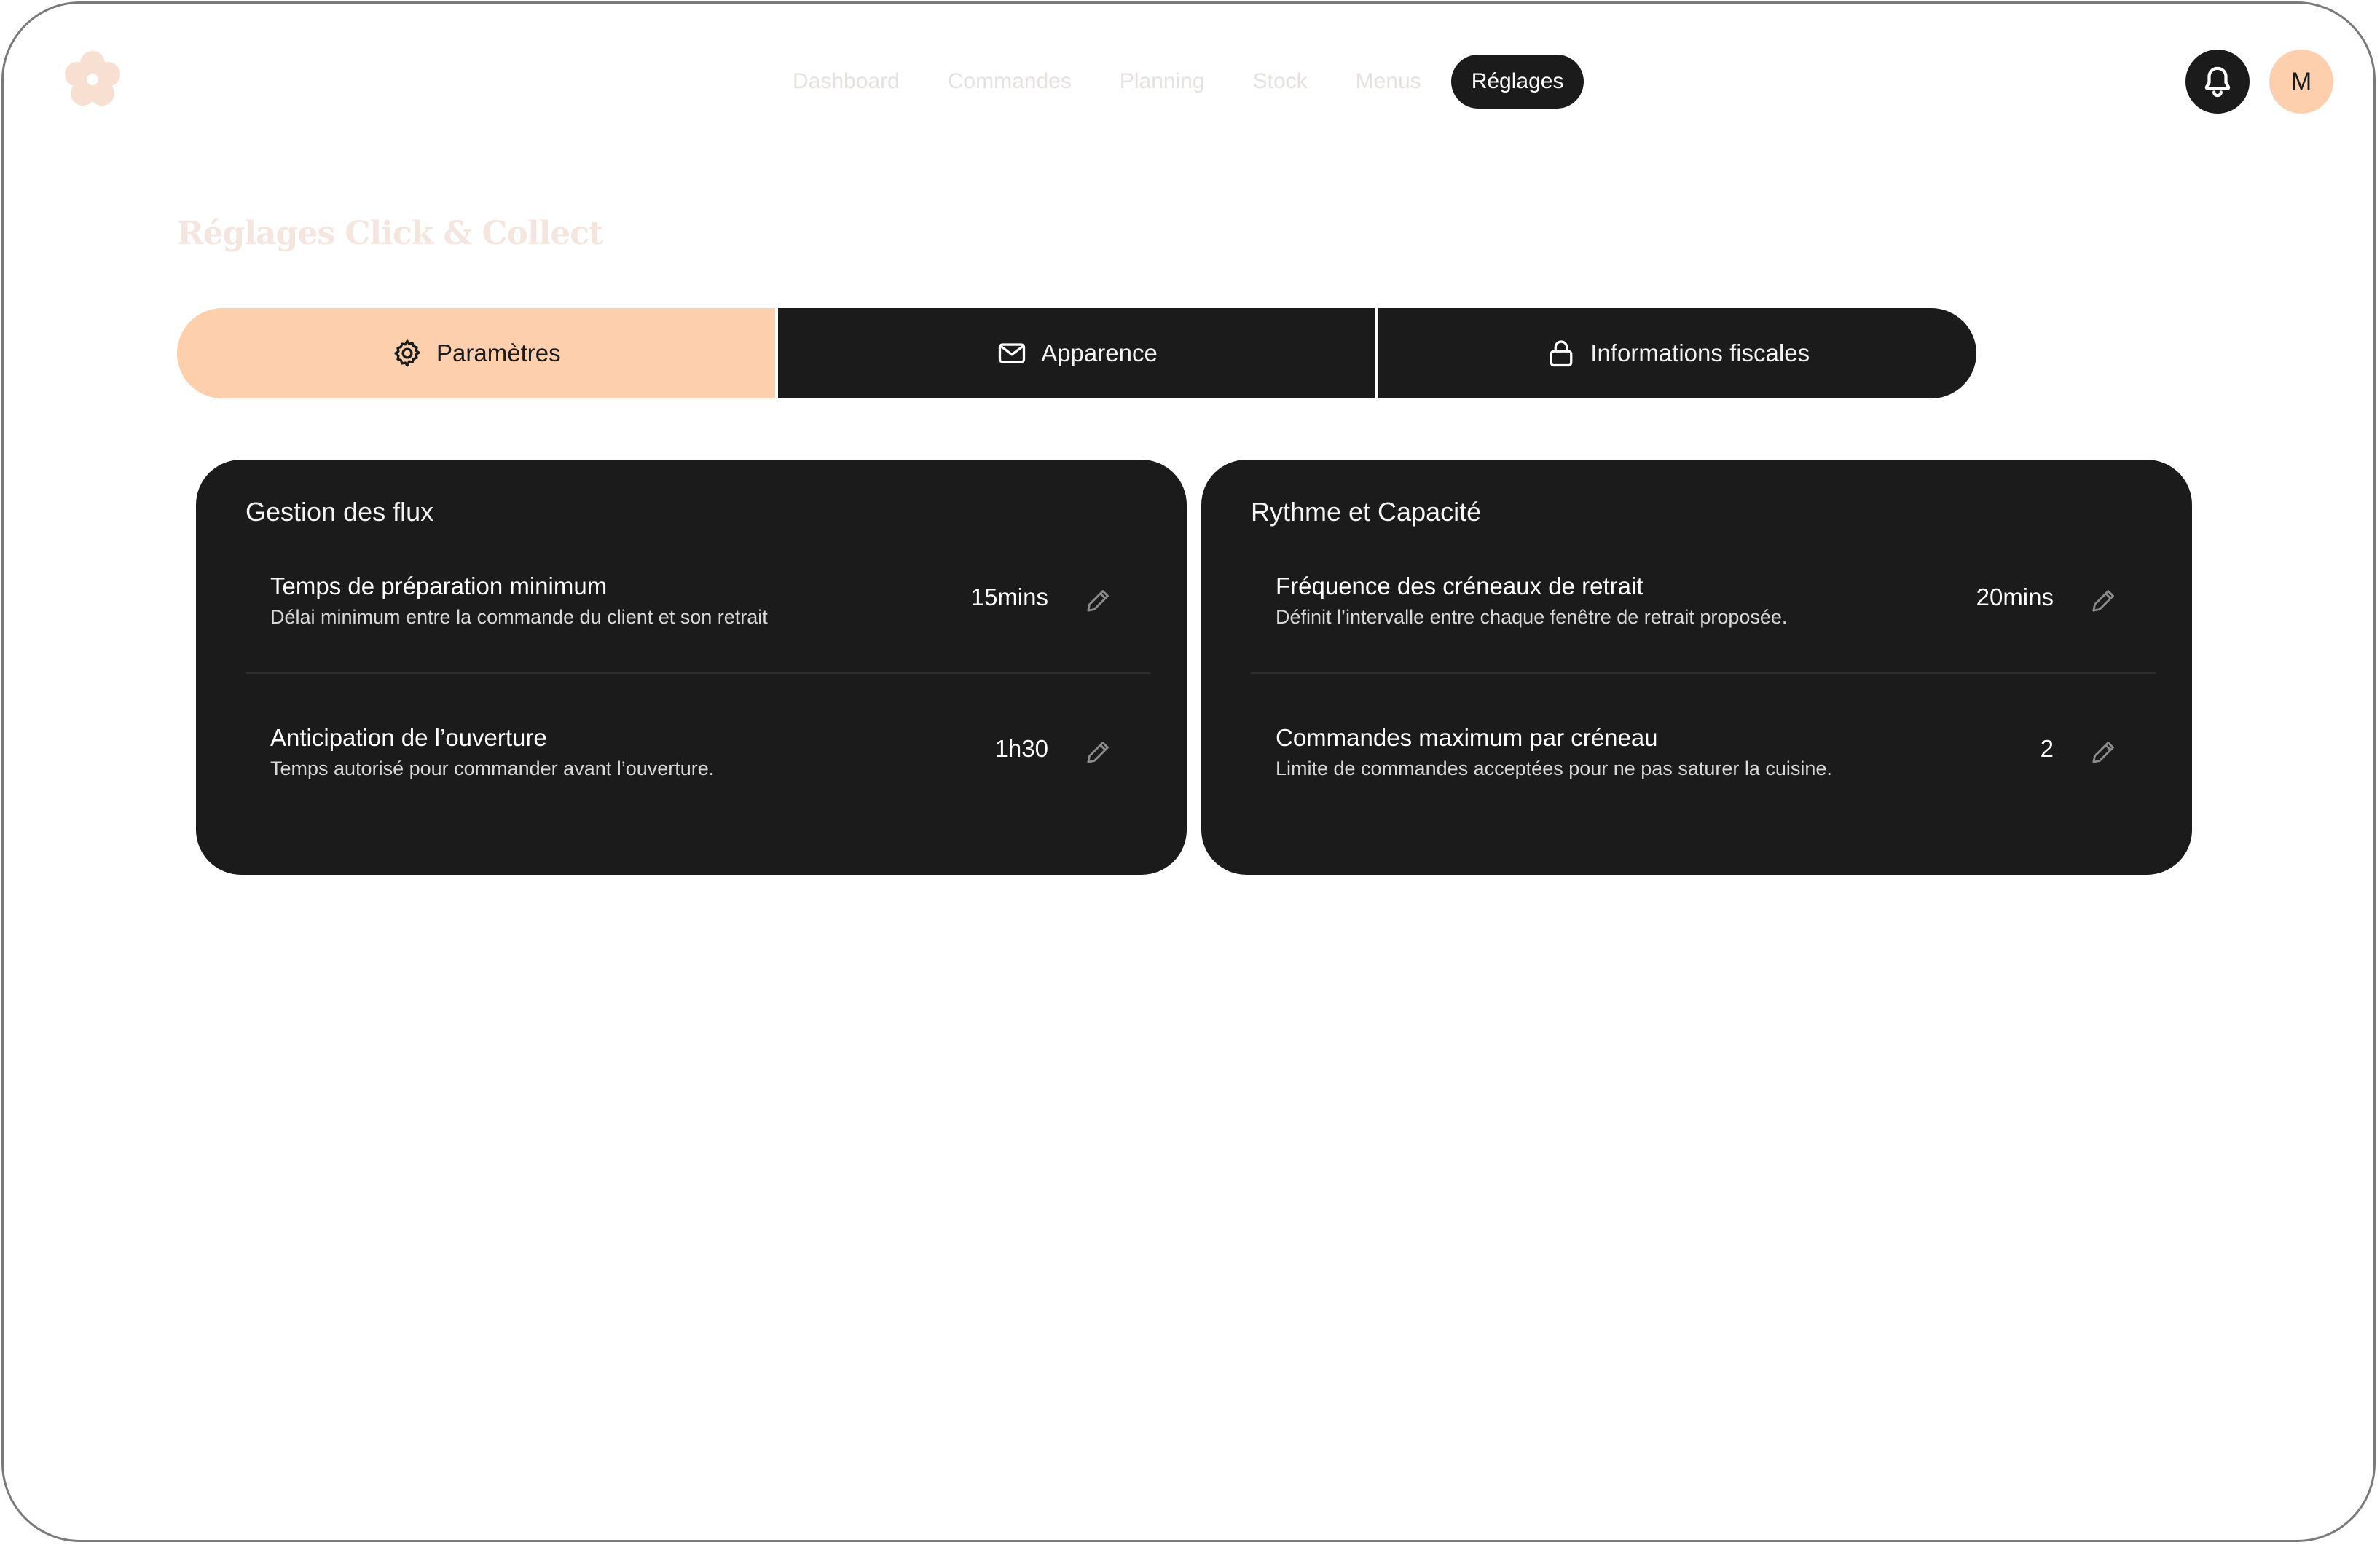 Image resolution: width=2380 pixels, height=1545 pixels. What do you see at coordinates (1366, 512) in the screenshot?
I see `card-title: Rythme et Capacité` at bounding box center [1366, 512].